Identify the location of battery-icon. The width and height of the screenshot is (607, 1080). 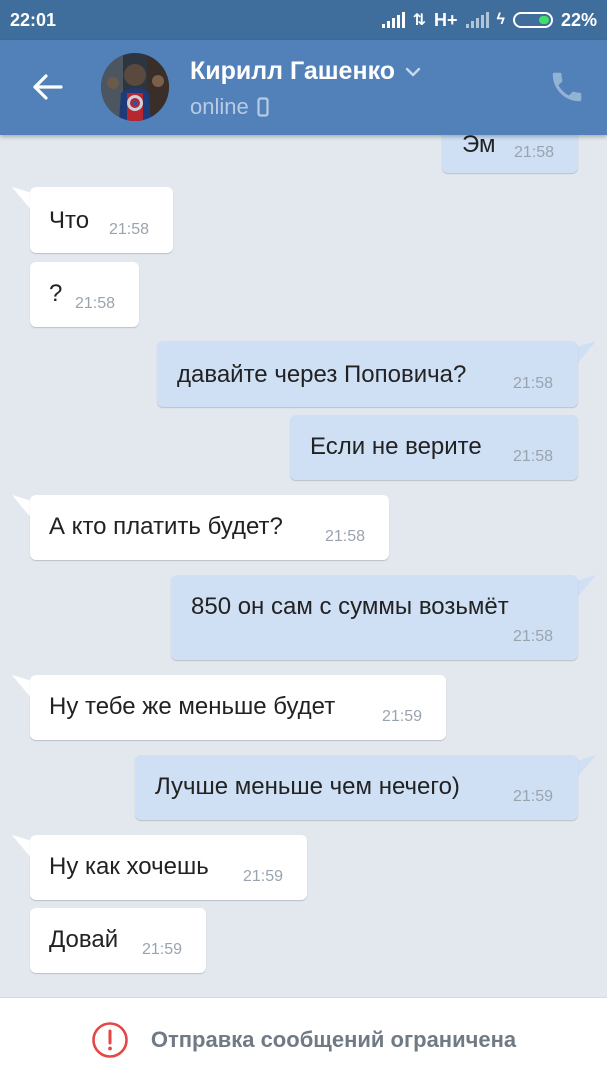
(532, 20).